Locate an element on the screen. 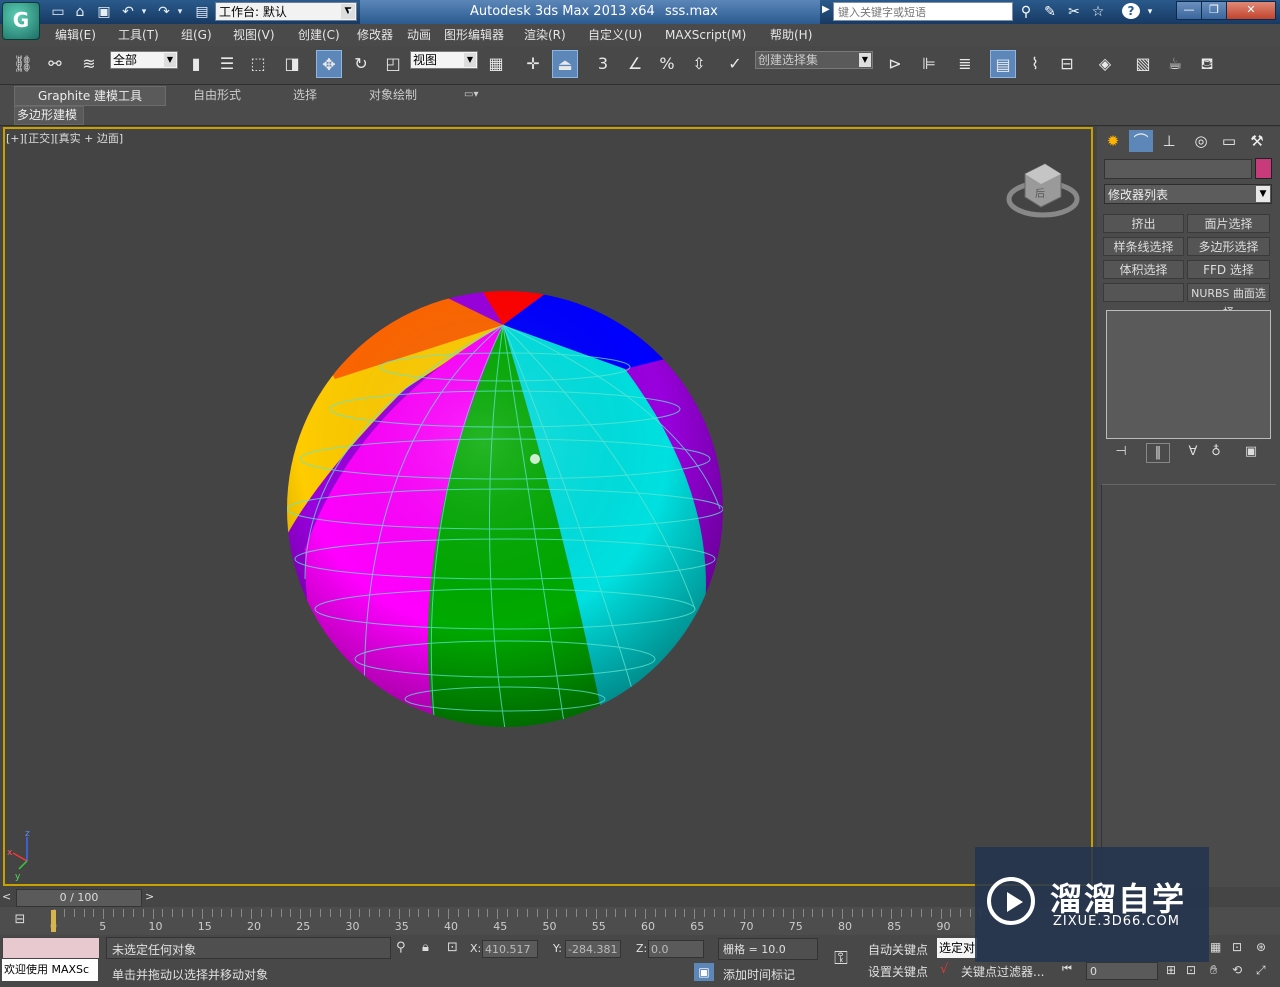  timeline-ruler: 051015202530354045505560657075808590 is located at coordinates (515, 921).